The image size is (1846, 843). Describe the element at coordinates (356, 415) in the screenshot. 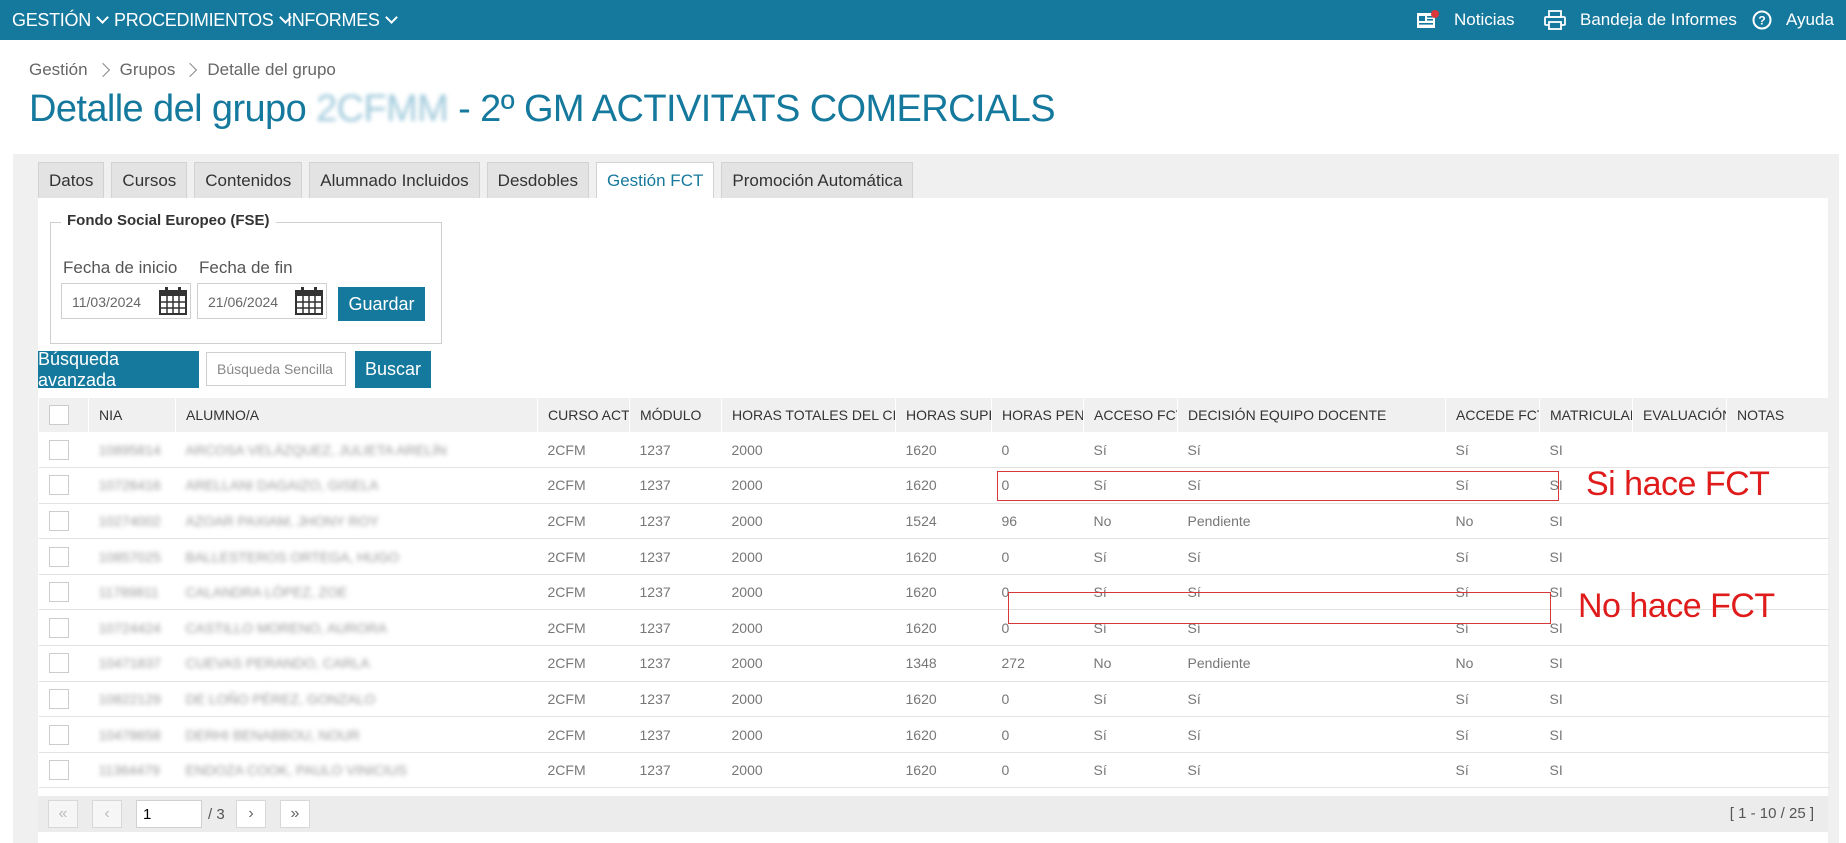

I see `header-alumno: ALUMNO/A` at that location.